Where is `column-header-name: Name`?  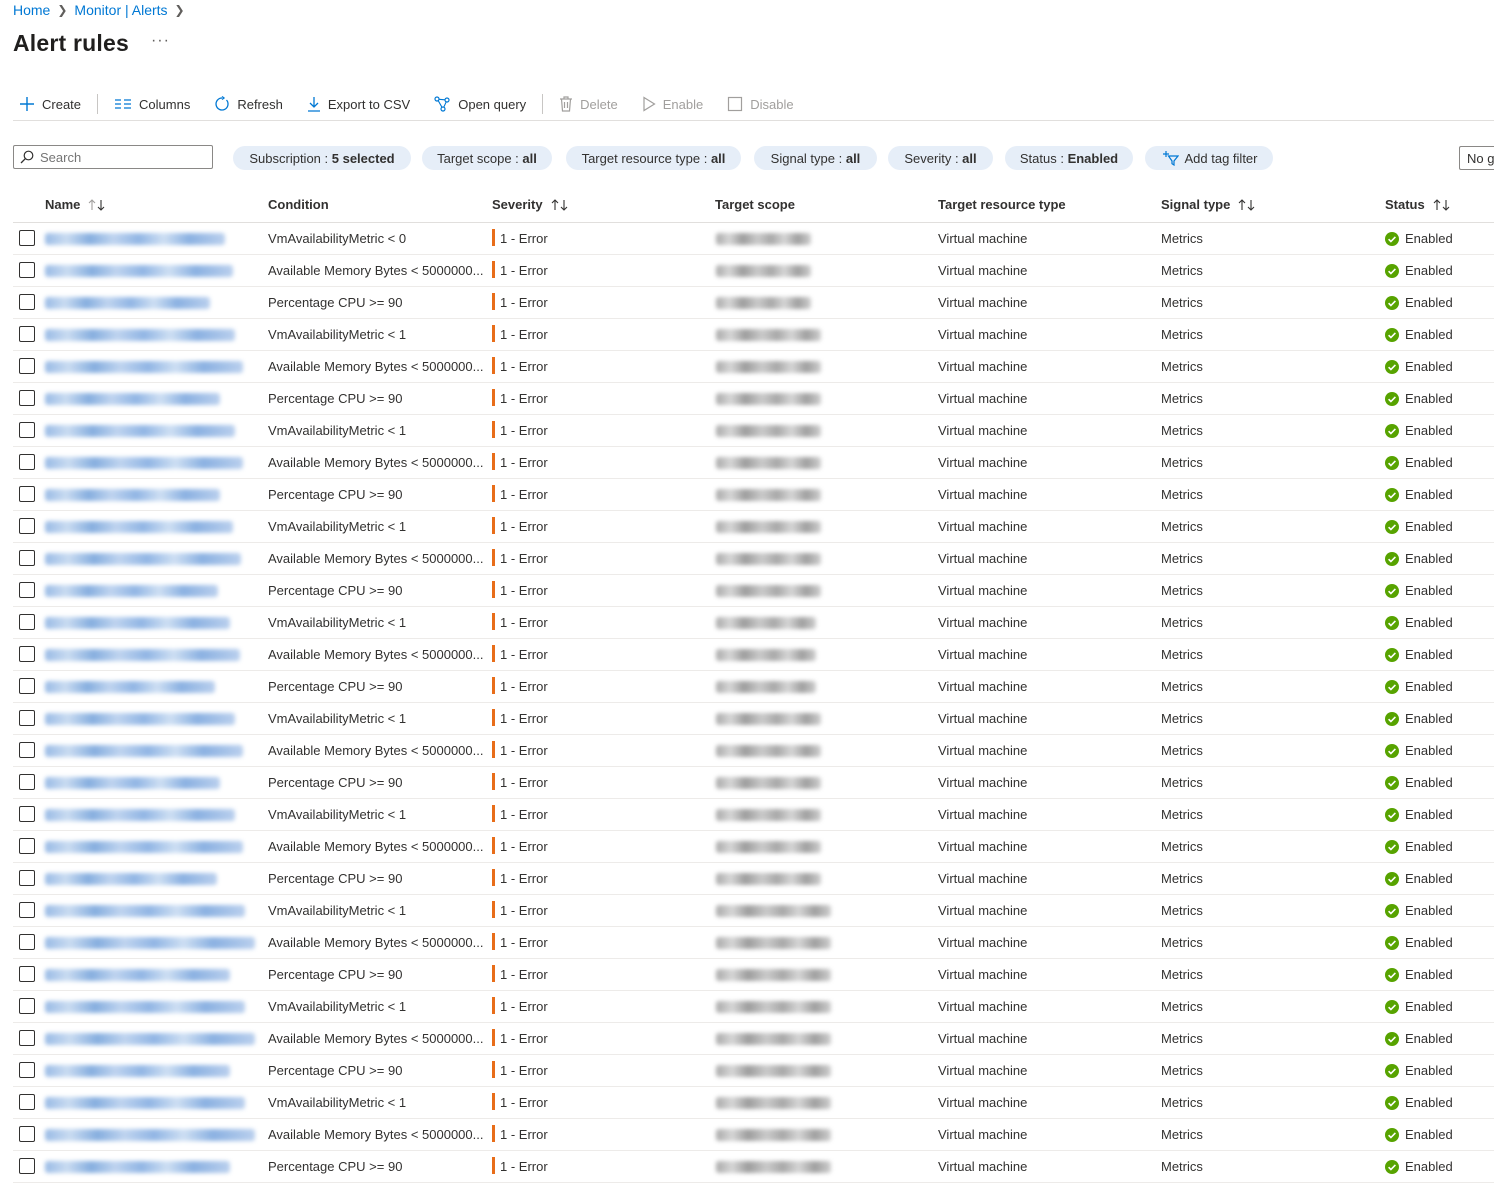 column-header-name: Name is located at coordinates (75, 204).